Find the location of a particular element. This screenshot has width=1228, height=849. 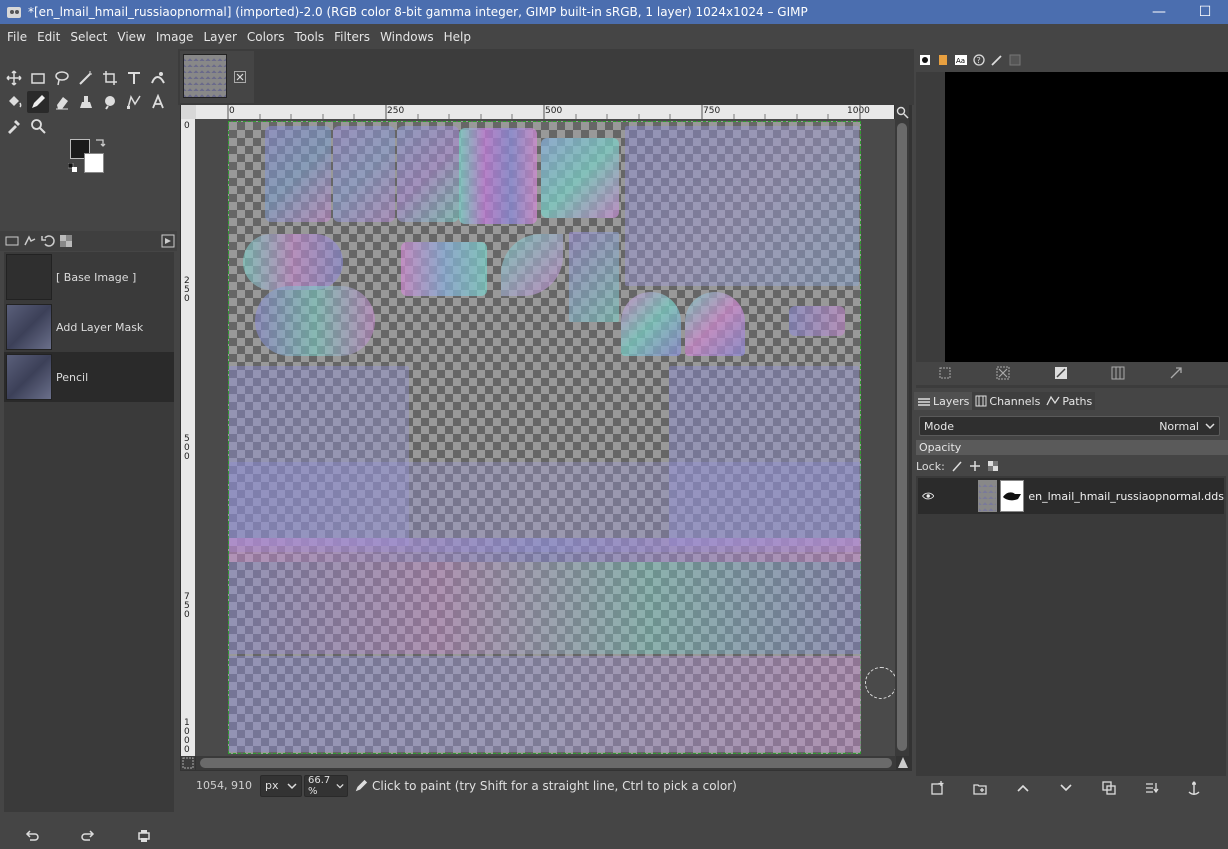

raise-layer-icon is located at coordinates (1023, 788).